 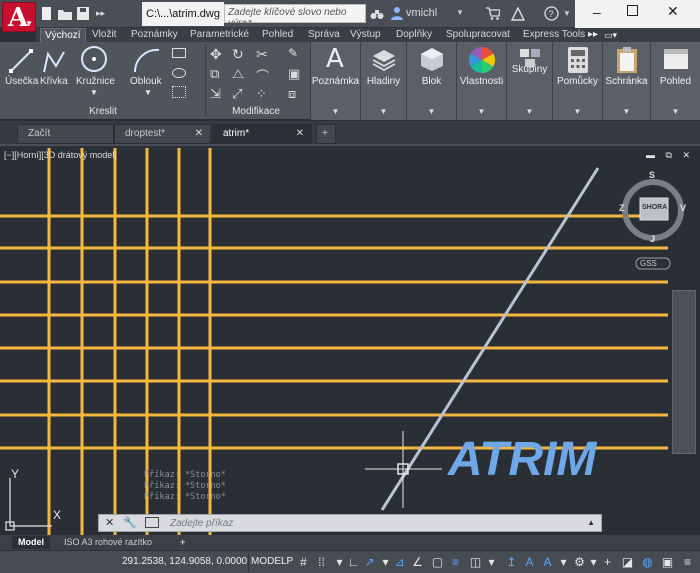 I want to click on isodraft-icon: ⊿, so click(x=399, y=562).